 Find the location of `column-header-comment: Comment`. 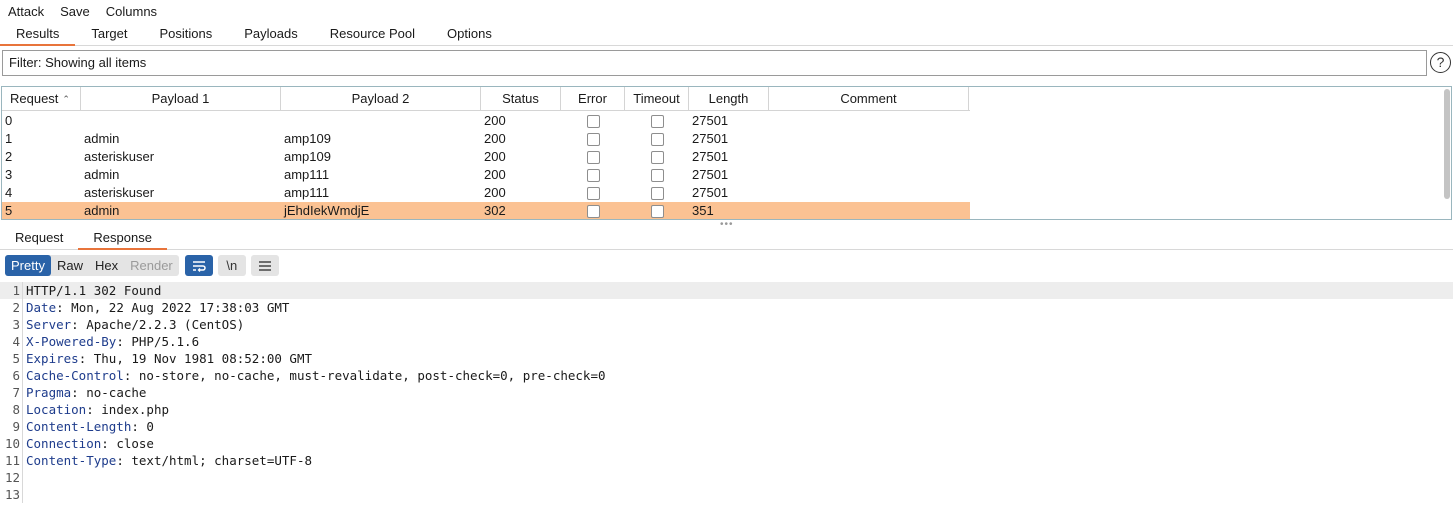

column-header-comment: Comment is located at coordinates (869, 99).